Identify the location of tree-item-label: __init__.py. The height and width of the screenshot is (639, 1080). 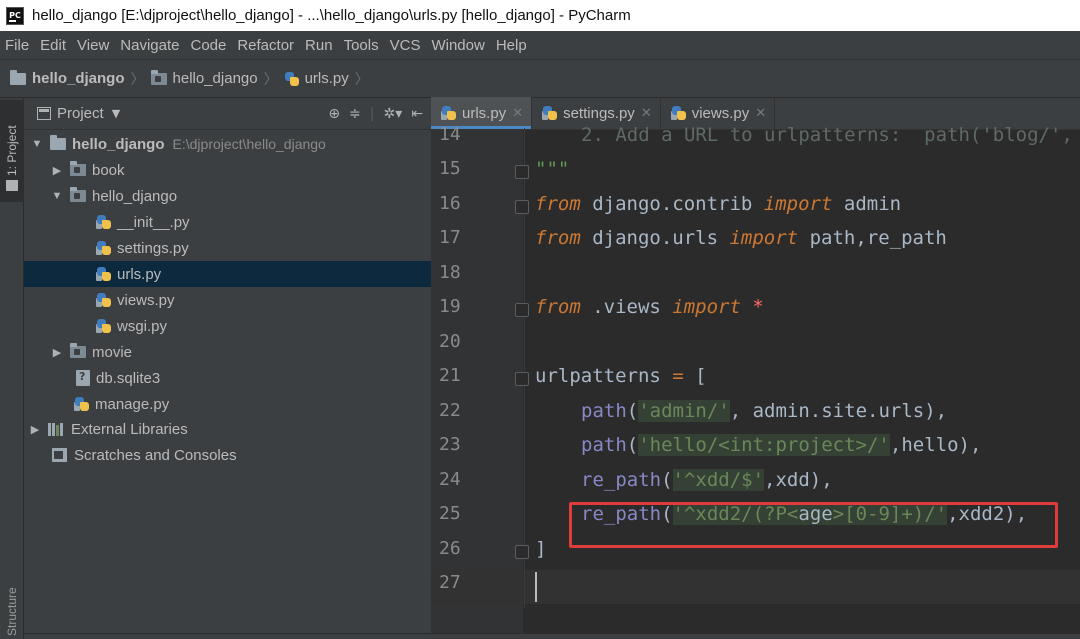
(153, 222).